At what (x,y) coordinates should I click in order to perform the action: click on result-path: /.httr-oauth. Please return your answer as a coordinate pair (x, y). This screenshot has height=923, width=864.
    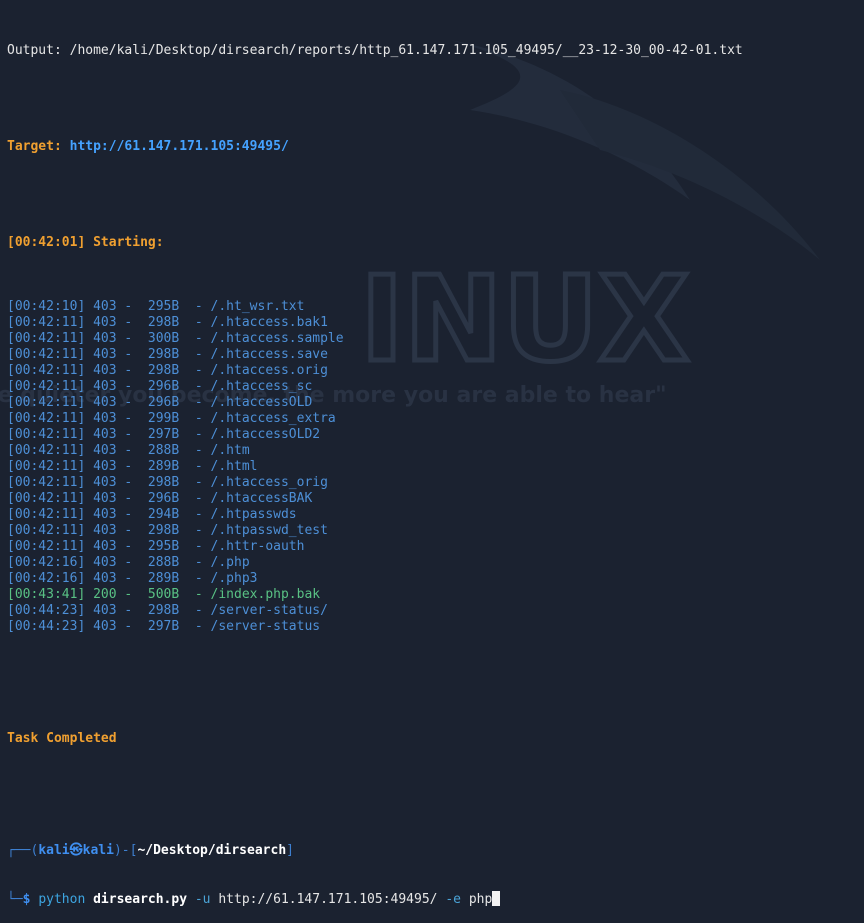
    Looking at the image, I should click on (257, 546).